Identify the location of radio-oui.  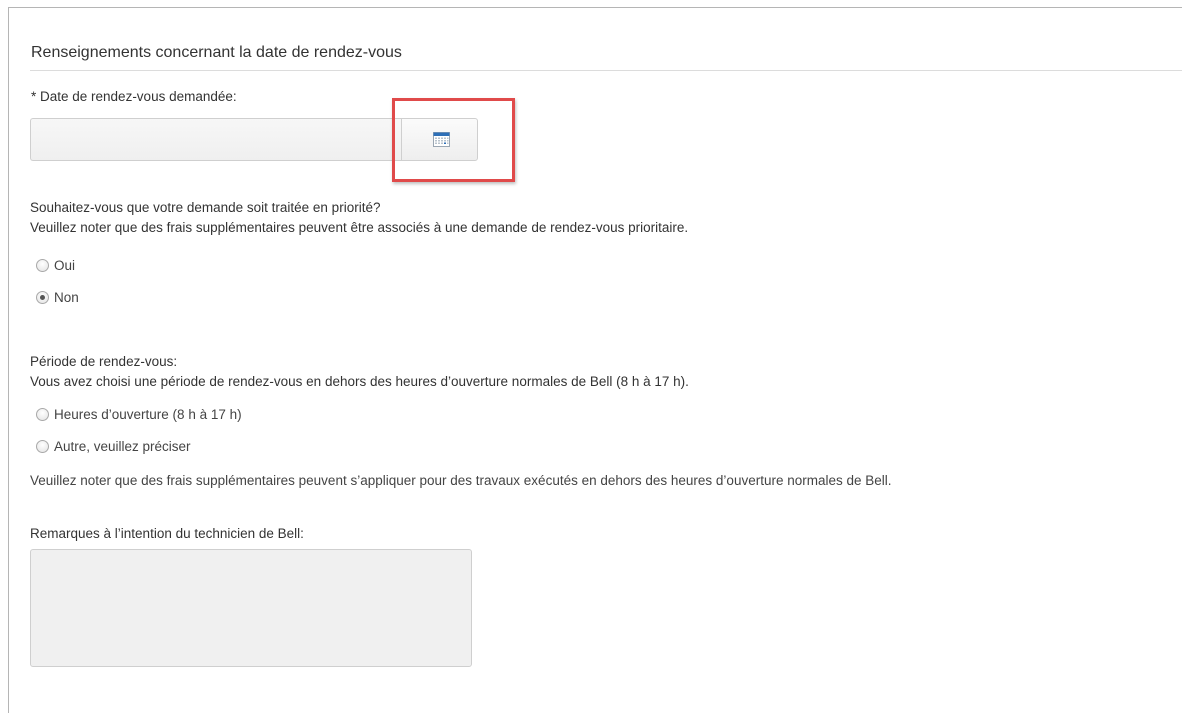
(42, 265).